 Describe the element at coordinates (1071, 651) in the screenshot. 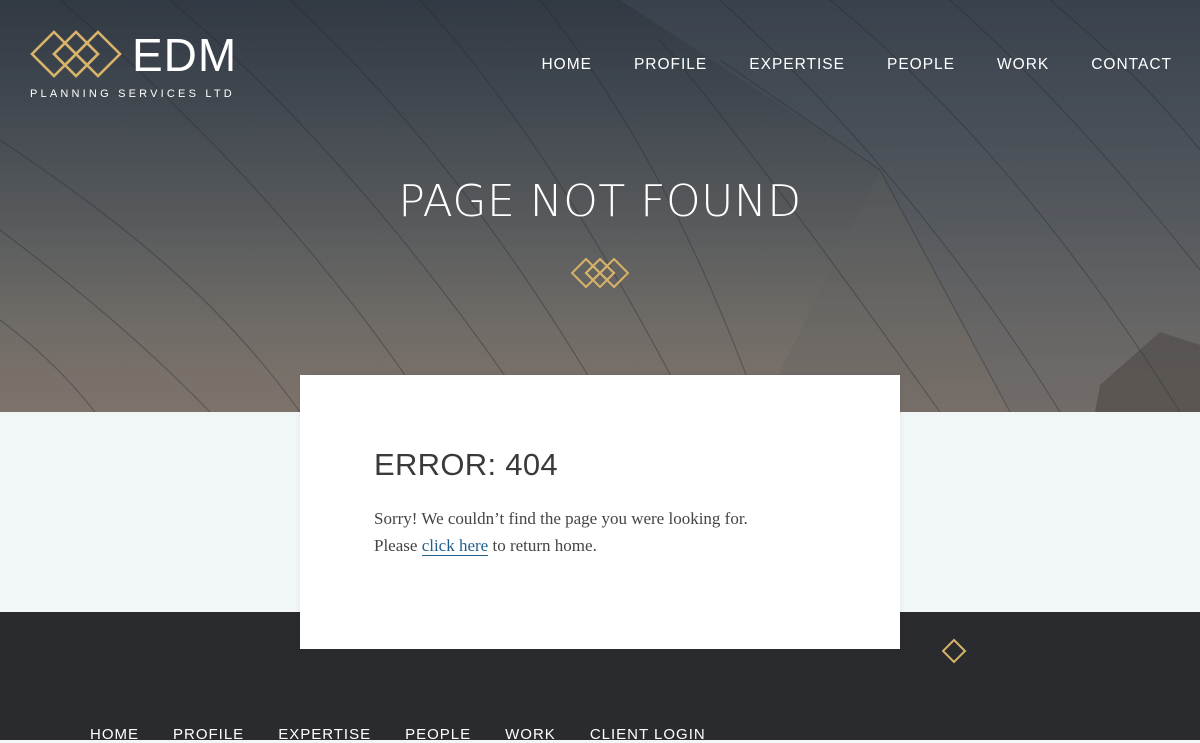

I see `diamond-divider-icon` at that location.